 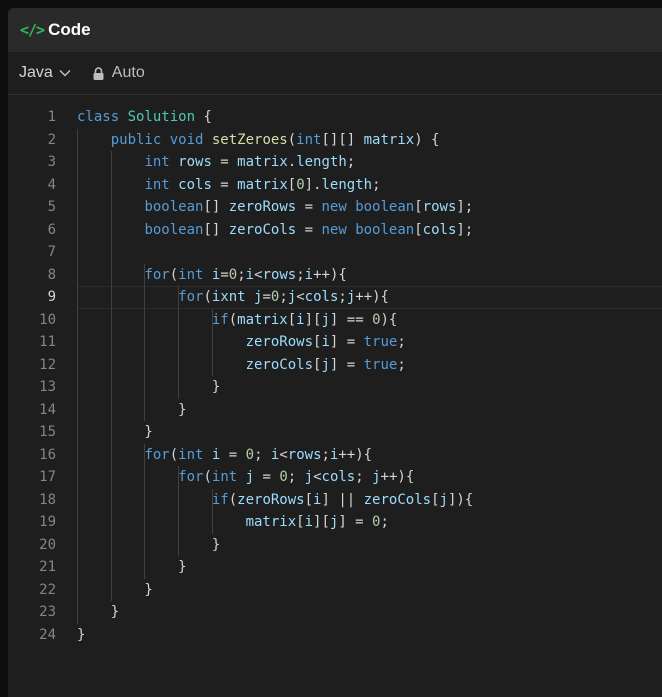 What do you see at coordinates (317, 522) in the screenshot?
I see `code-text: matrix[i][j] = 0;` at bounding box center [317, 522].